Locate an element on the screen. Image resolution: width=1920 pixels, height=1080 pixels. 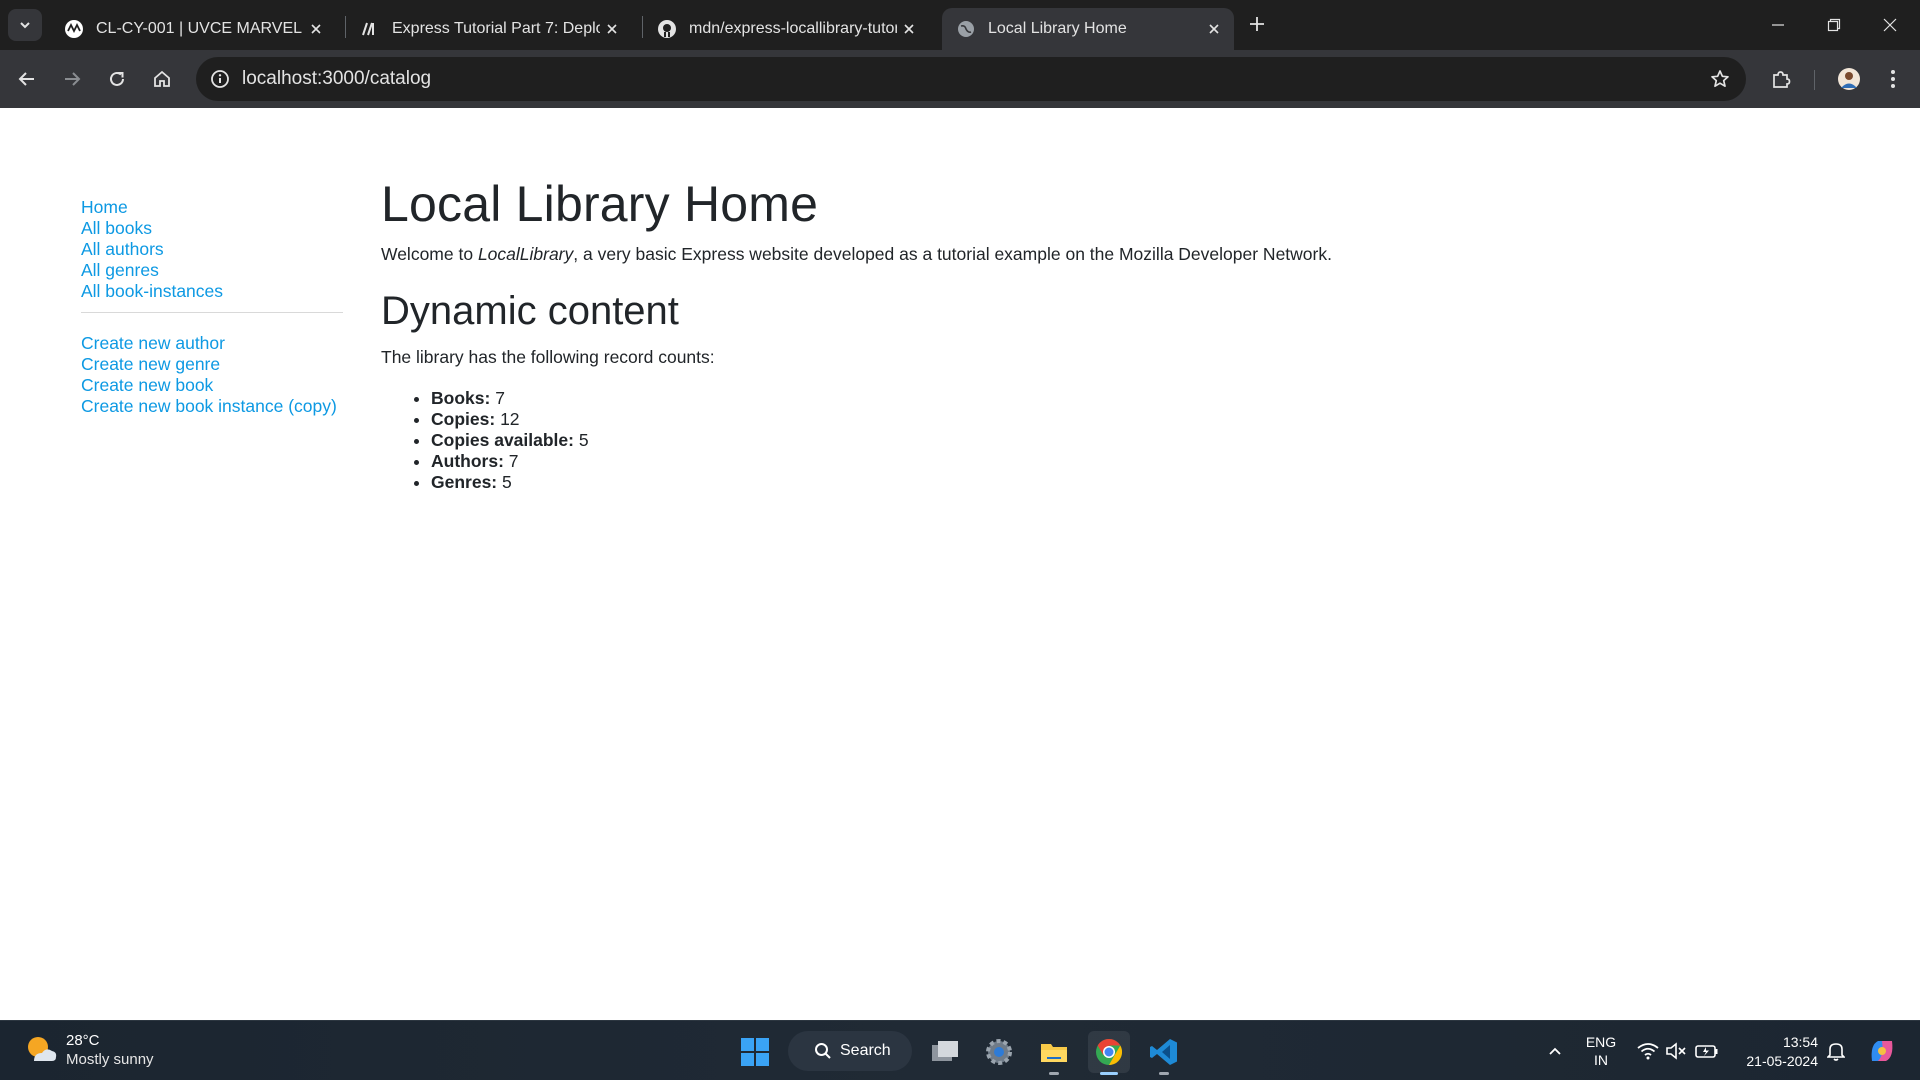
count-label: Genres: is located at coordinates (464, 482).